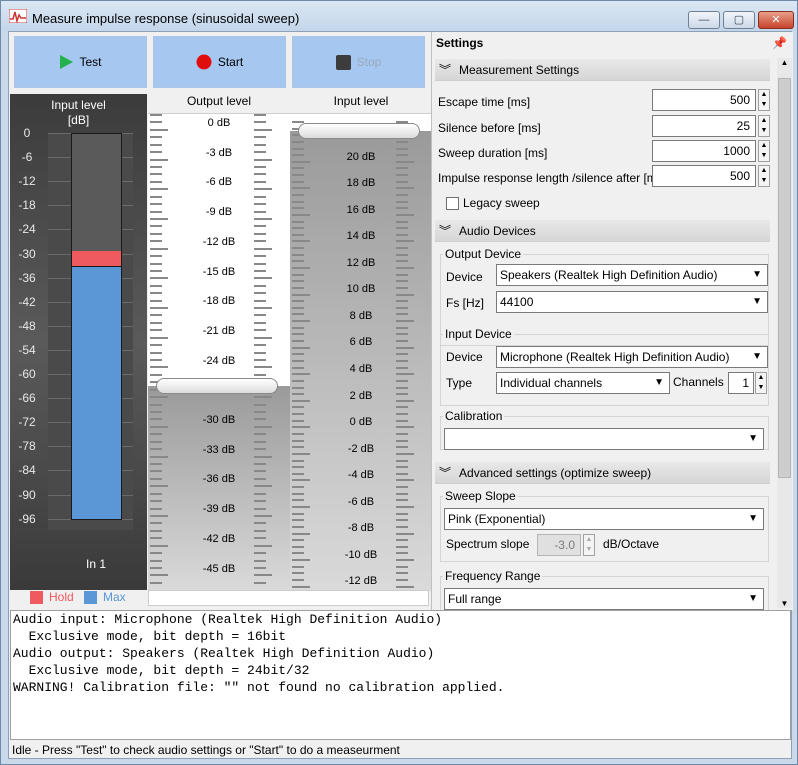 This screenshot has height=765, width=798. I want to click on spectrum-slope-input: -3.0, so click(559, 545).